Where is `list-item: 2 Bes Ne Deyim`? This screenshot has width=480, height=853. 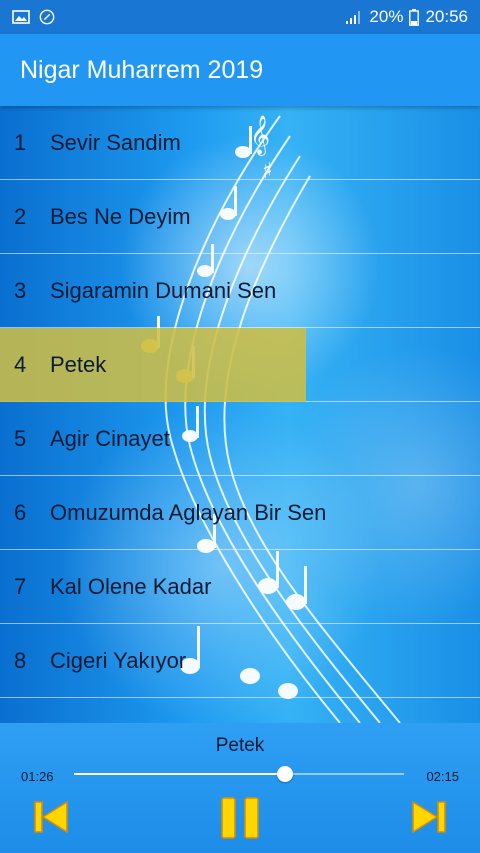
list-item: 2 Bes Ne Deyim is located at coordinates (240, 217).